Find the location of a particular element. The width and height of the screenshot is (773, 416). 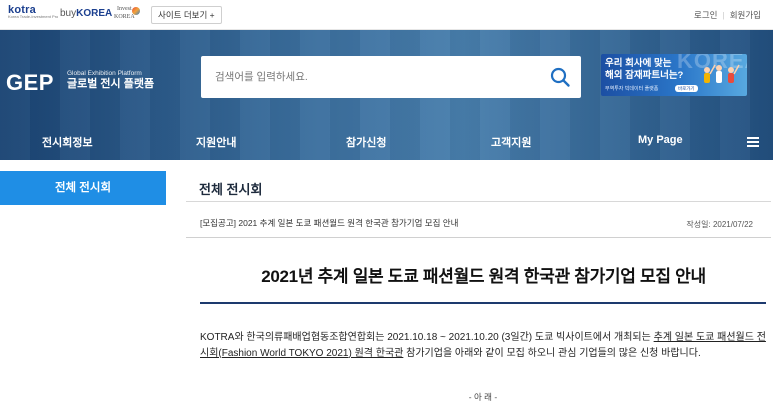

nav-my-page: My Page is located at coordinates (660, 140).